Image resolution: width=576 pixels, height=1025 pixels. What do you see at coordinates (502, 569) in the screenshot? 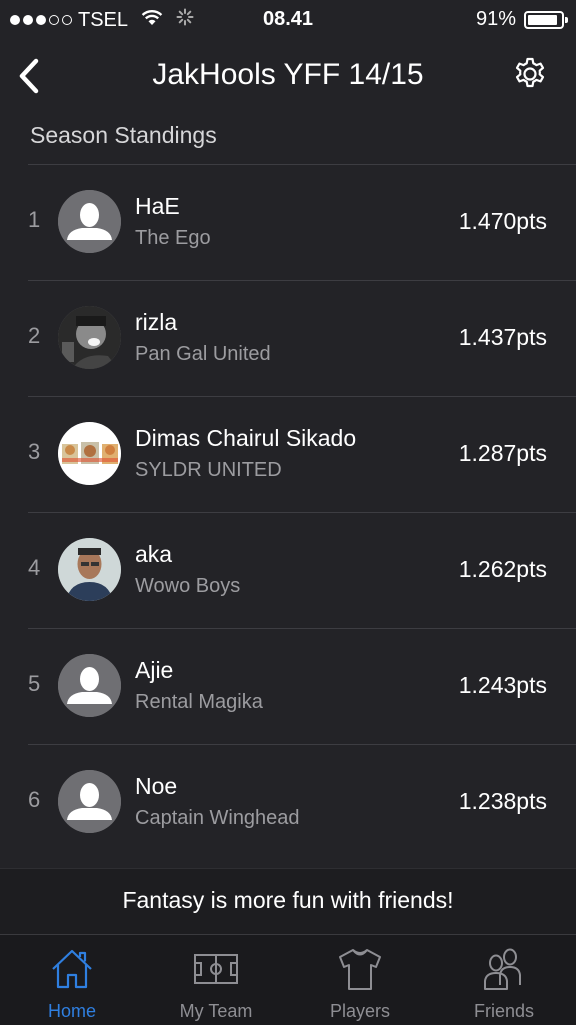
I see `points-value: 1.262pts` at bounding box center [502, 569].